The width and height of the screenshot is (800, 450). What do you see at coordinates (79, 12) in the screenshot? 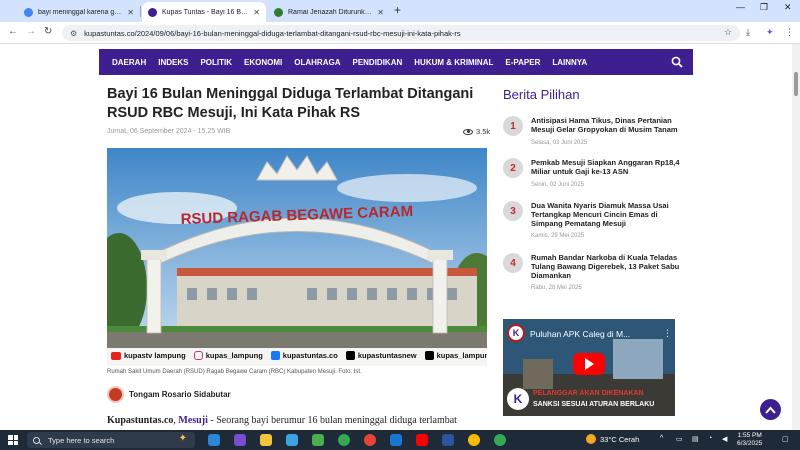
I see `browser-tab-1: bayi meninggal karena ga ada ✕` at bounding box center [79, 12].